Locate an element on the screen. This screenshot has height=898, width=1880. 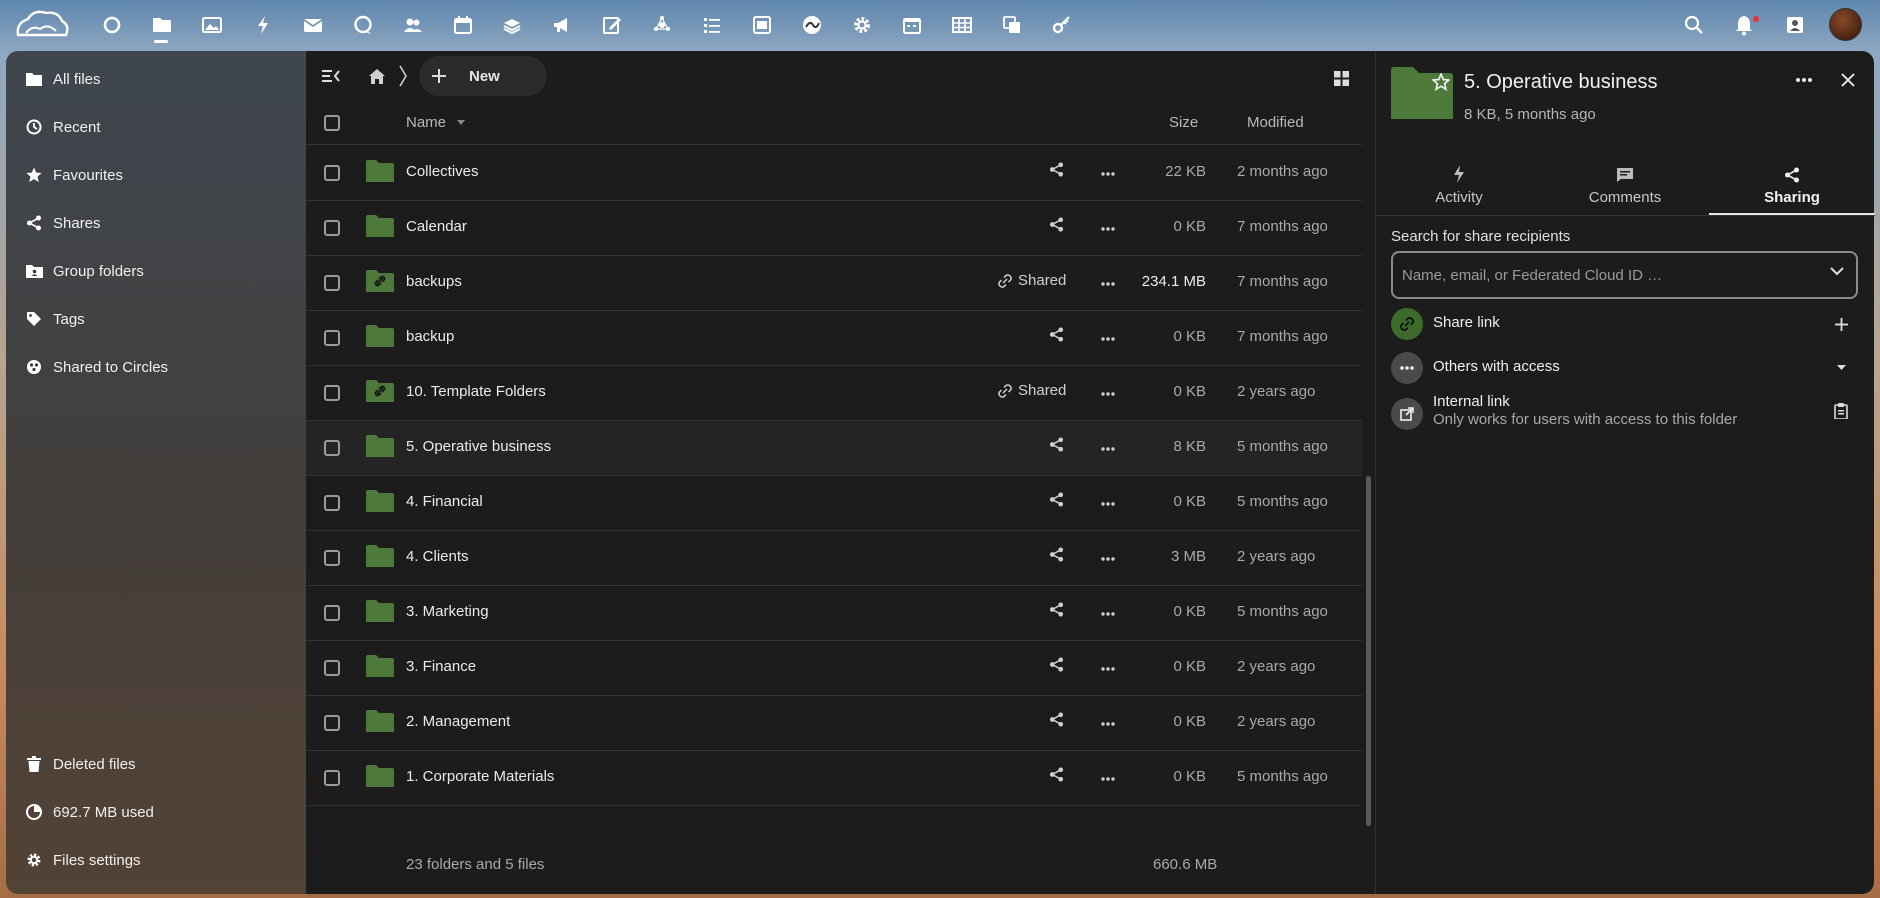
file-name: Calendar is located at coordinates (436, 226).